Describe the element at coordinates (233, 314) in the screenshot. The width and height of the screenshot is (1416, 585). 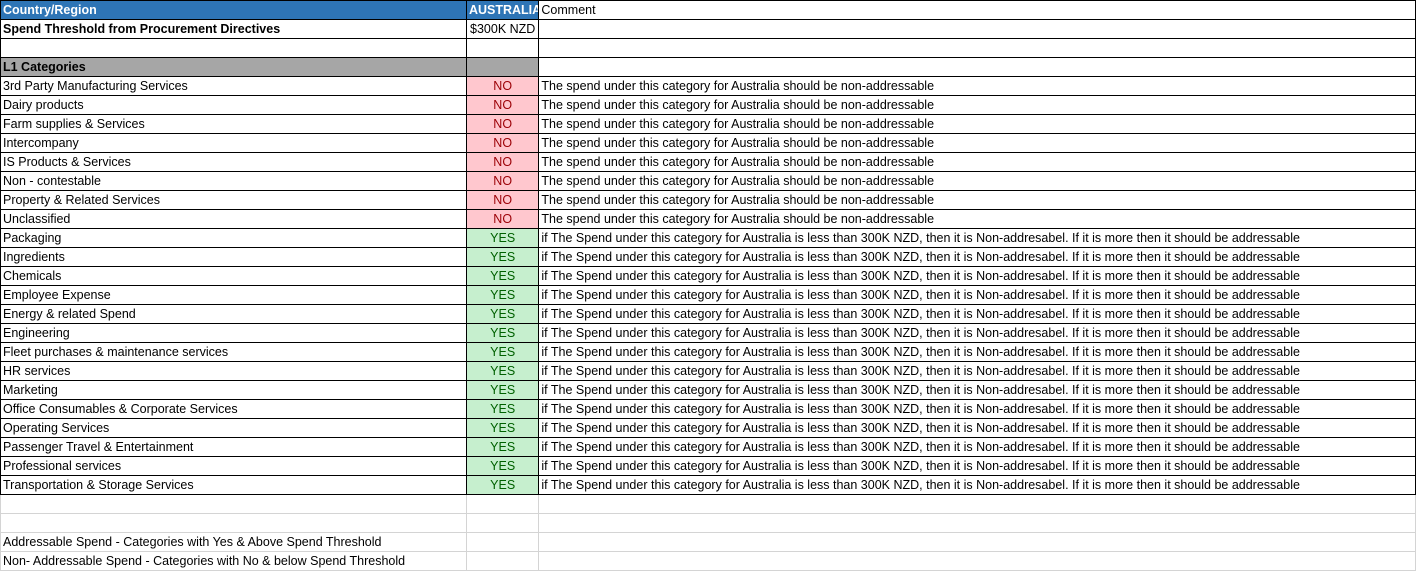
I see `category-cell: Energy & related Spend` at that location.